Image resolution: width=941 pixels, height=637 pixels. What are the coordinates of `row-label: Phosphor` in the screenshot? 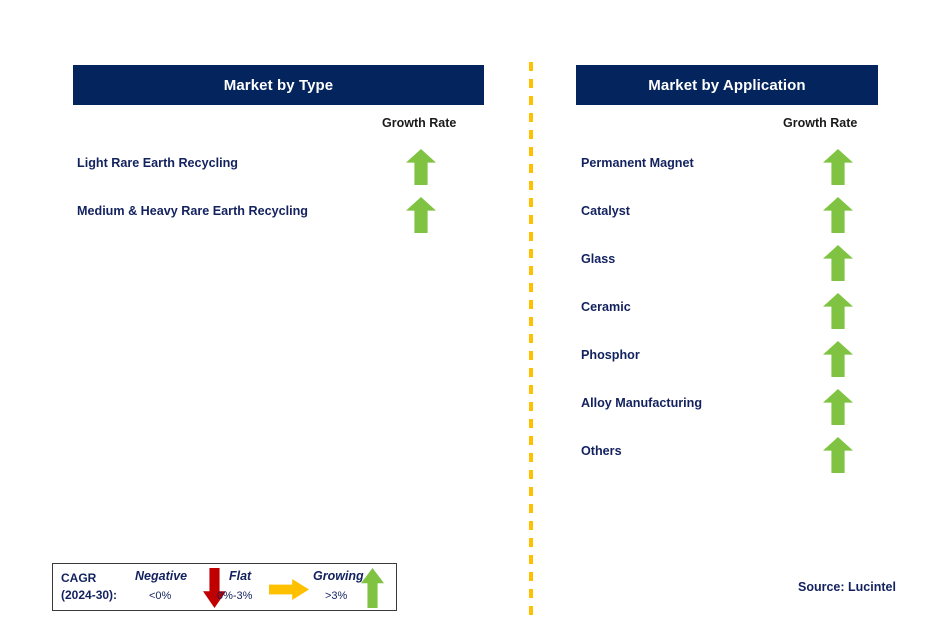 It's located at (610, 355).